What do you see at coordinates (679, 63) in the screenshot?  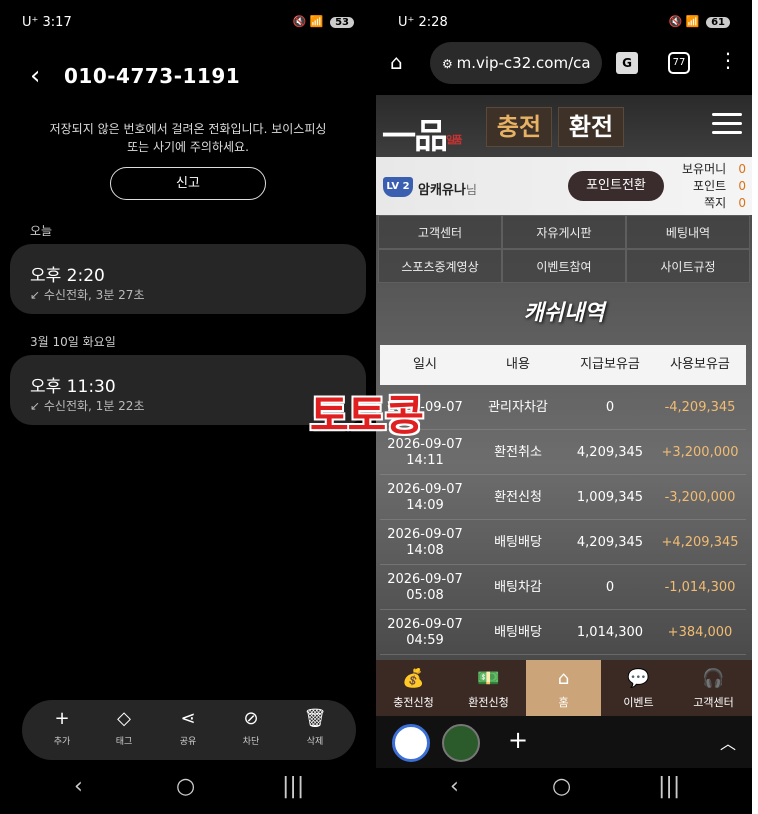 I see `tab-count-button: 77` at bounding box center [679, 63].